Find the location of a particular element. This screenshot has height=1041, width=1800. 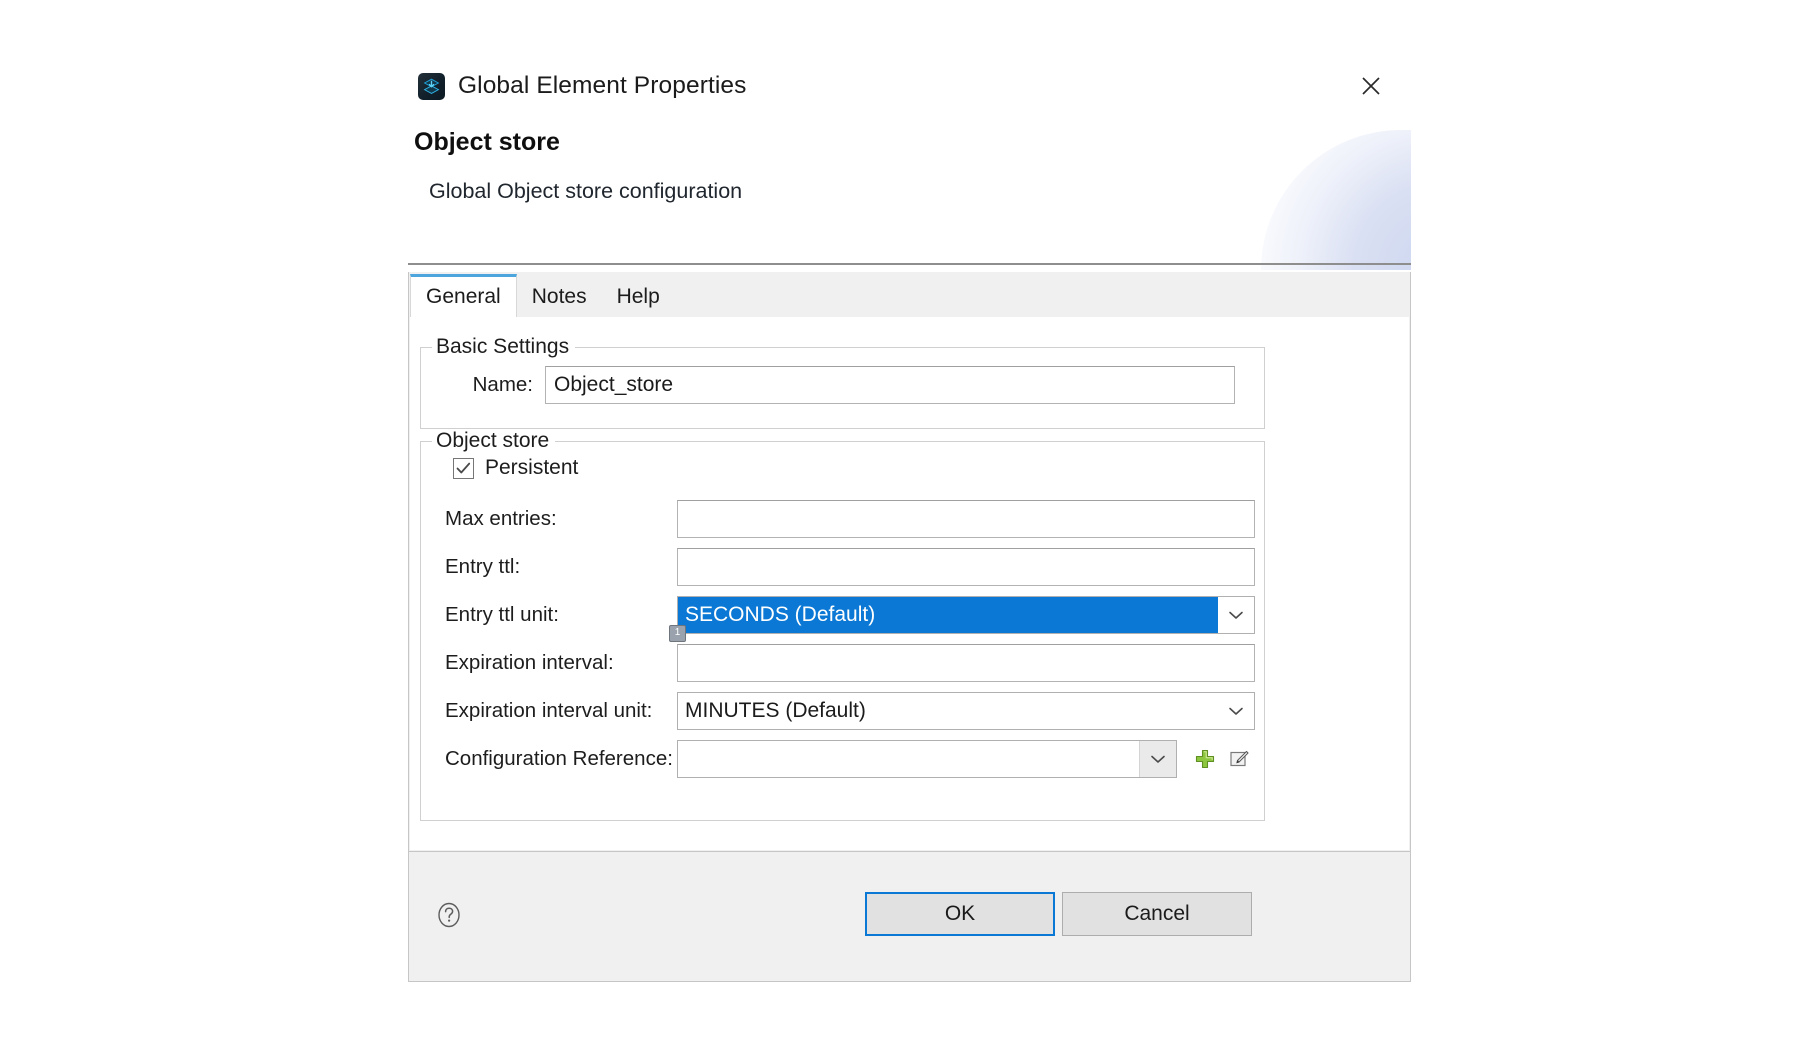

tab-help: Help is located at coordinates (638, 295).